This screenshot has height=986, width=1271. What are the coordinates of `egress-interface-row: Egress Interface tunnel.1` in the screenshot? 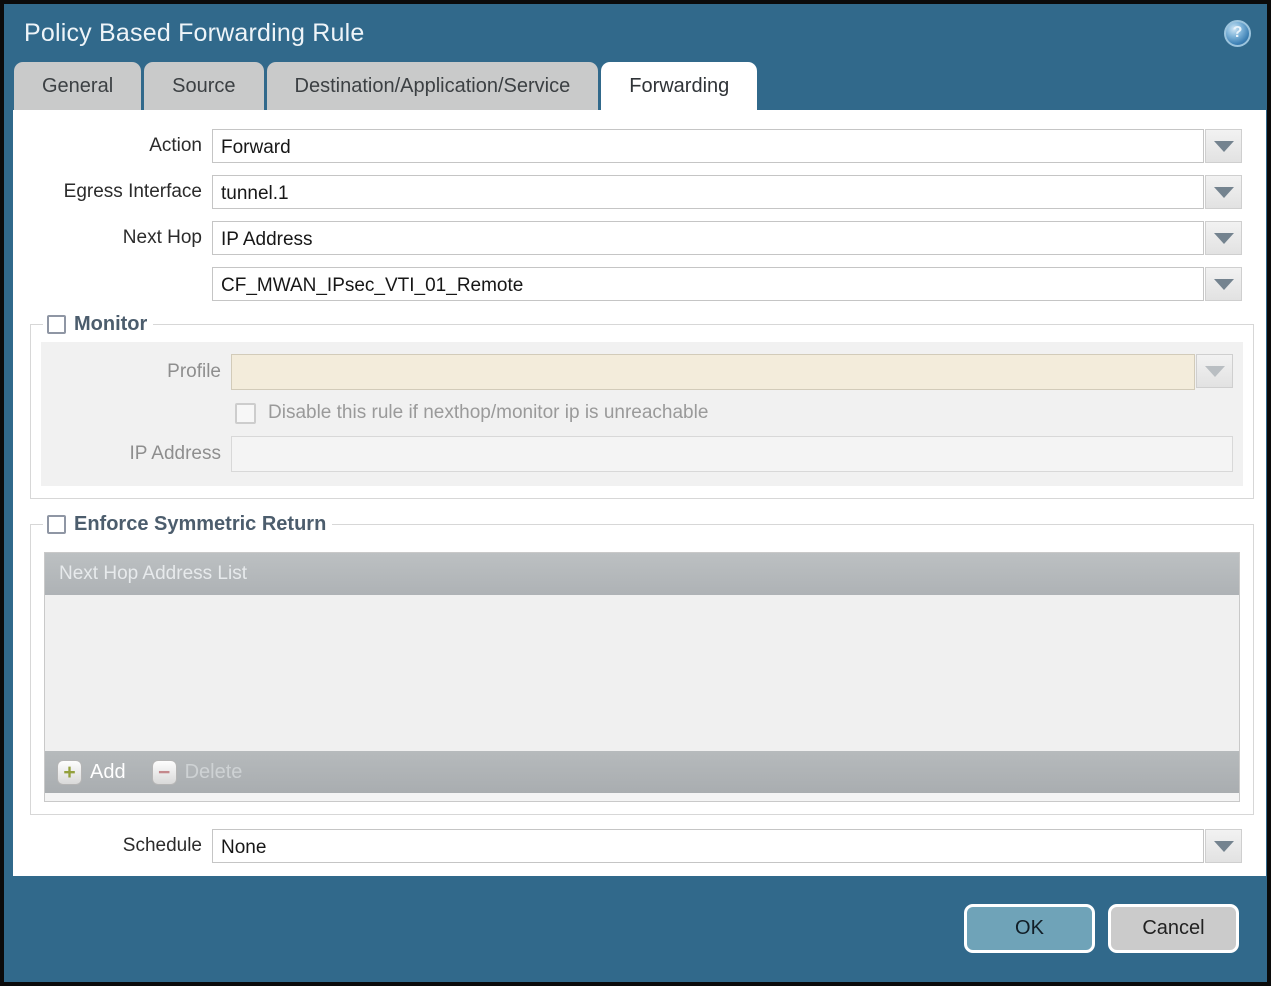 It's located at (639, 192).